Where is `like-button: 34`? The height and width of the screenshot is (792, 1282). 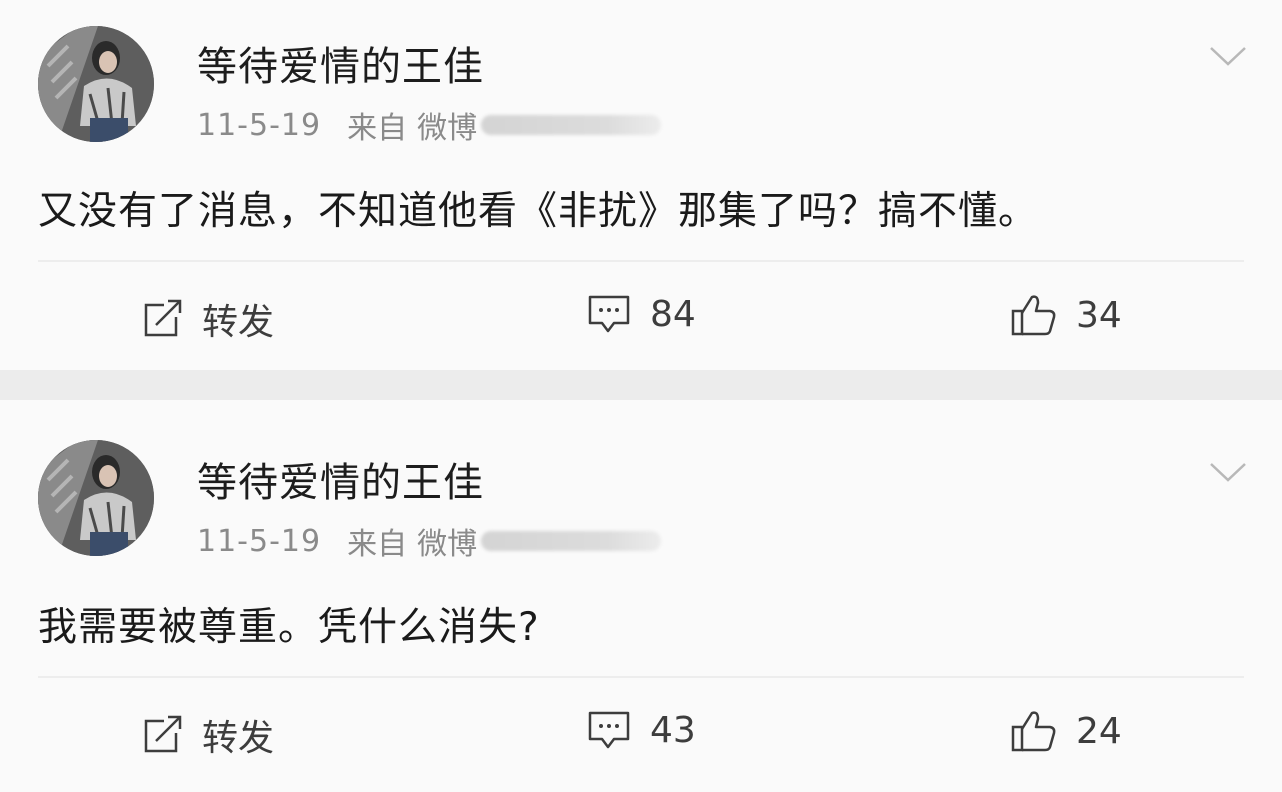 like-button: 34 is located at coordinates (1066, 315).